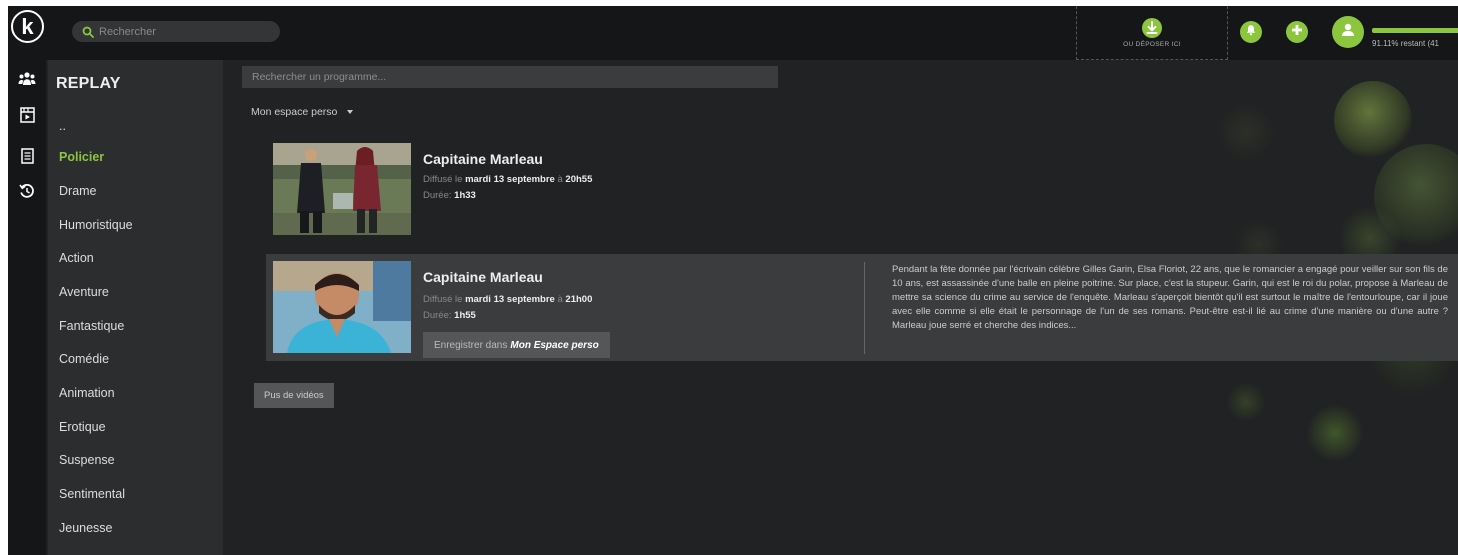  I want to click on sidebar-title: REPLAY, so click(88, 83).